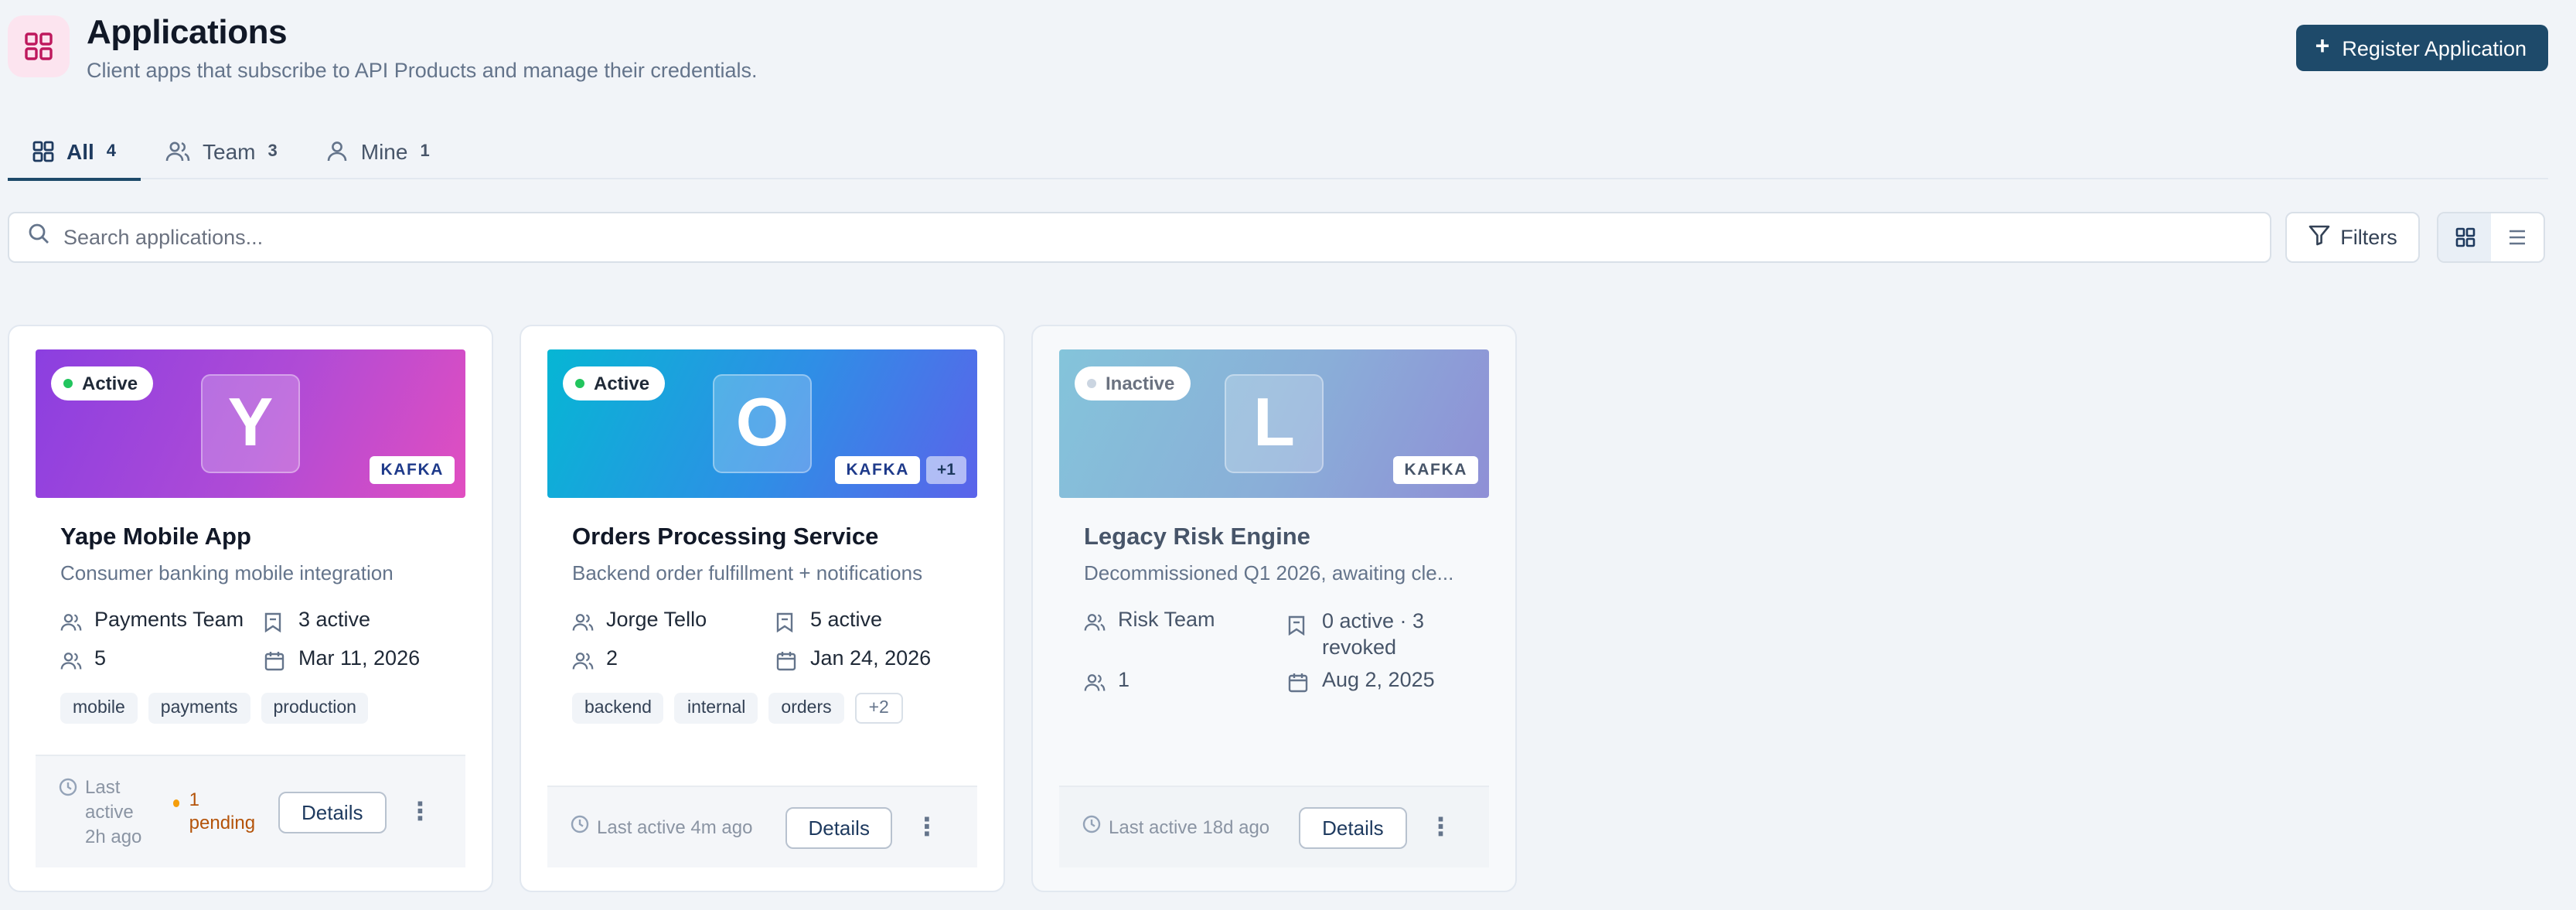  What do you see at coordinates (199, 708) in the screenshot?
I see `tag: payments` at bounding box center [199, 708].